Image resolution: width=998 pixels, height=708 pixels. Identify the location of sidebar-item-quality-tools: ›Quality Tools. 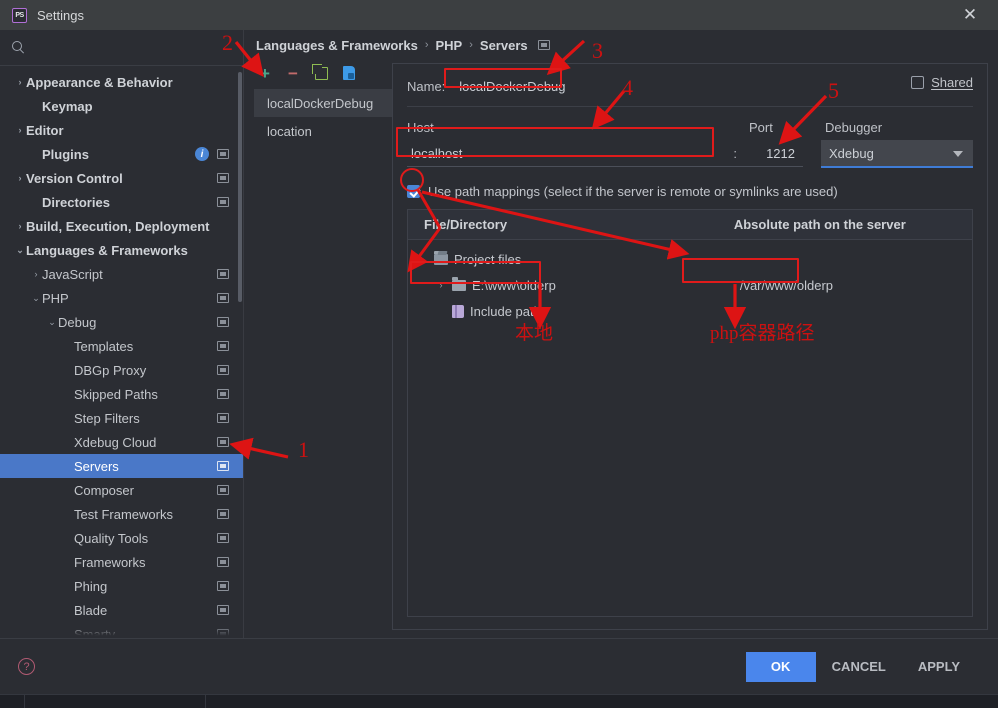
(121, 538).